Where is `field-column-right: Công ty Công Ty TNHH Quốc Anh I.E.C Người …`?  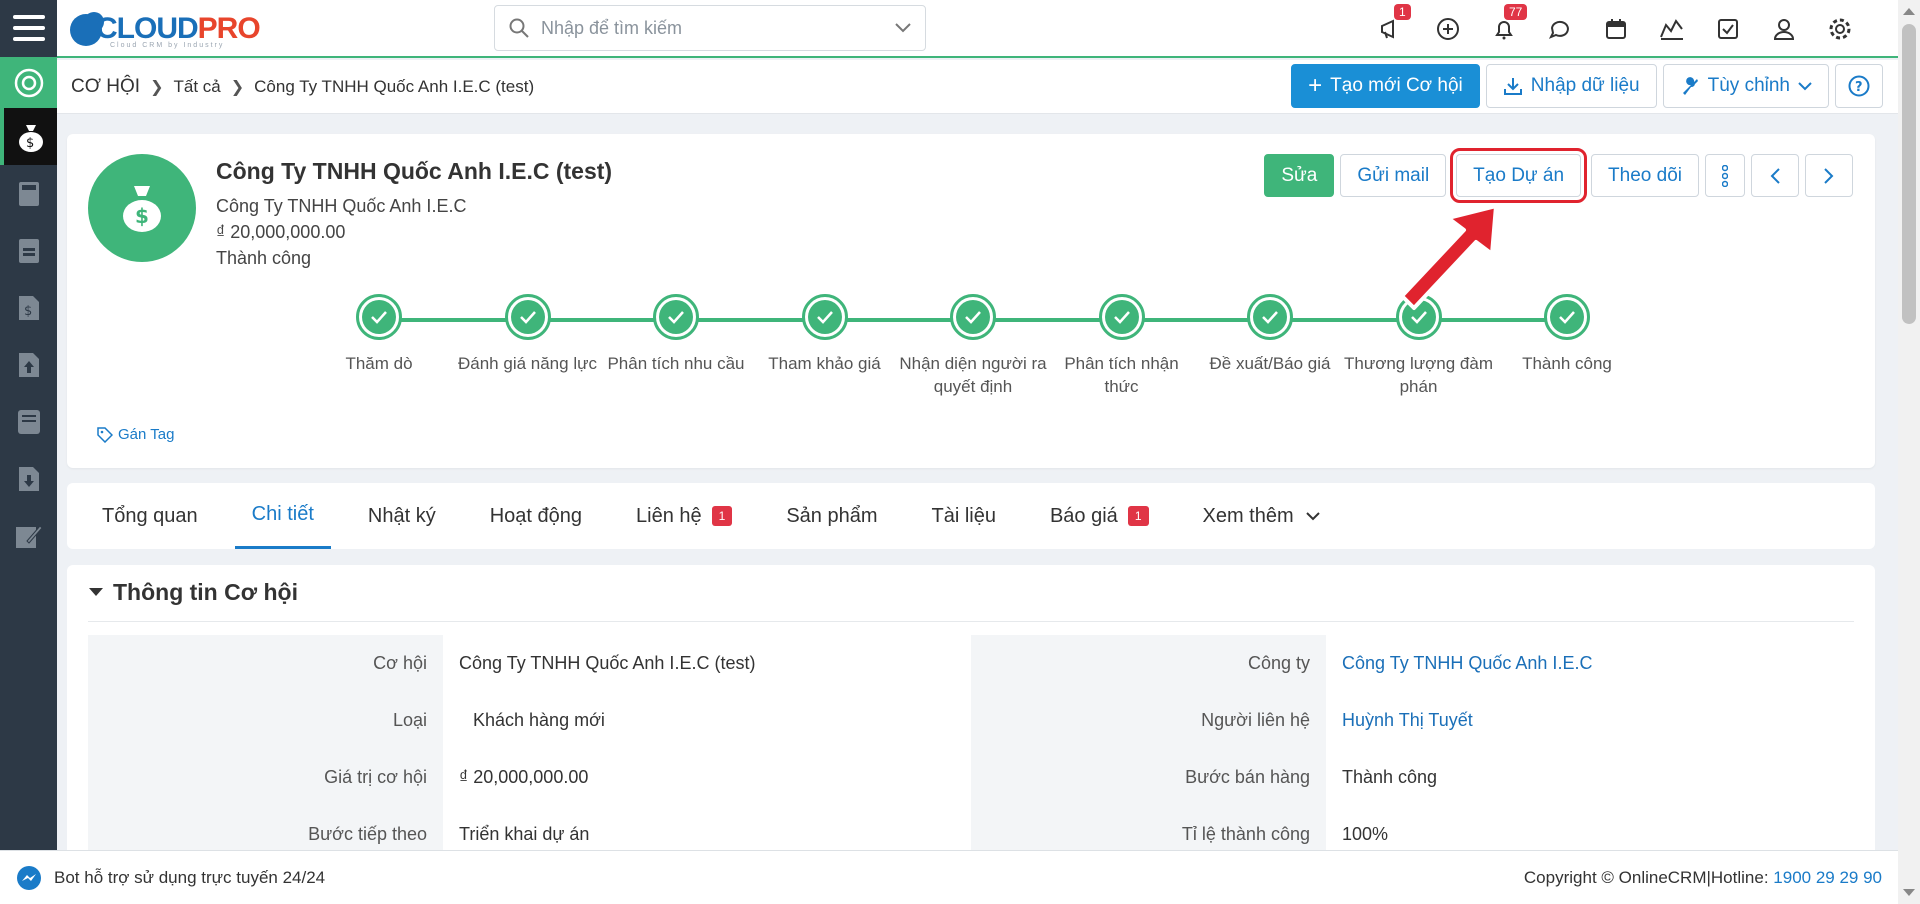
field-column-right: Công ty Công Ty TNHH Quốc Anh I.E.C Người … is located at coordinates (1413, 749).